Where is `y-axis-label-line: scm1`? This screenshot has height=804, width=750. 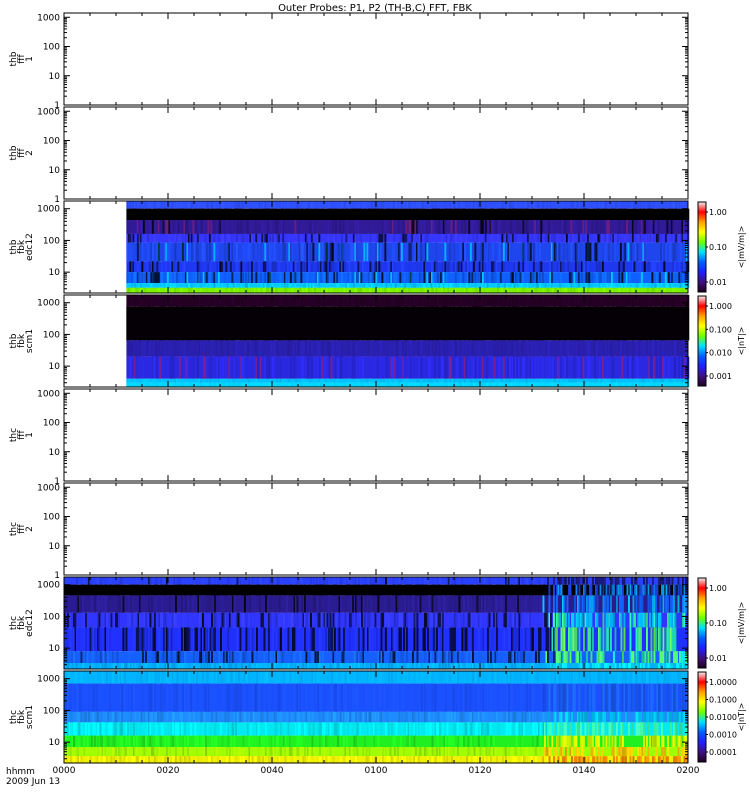 y-axis-label-line: scm1 is located at coordinates (30, 341).